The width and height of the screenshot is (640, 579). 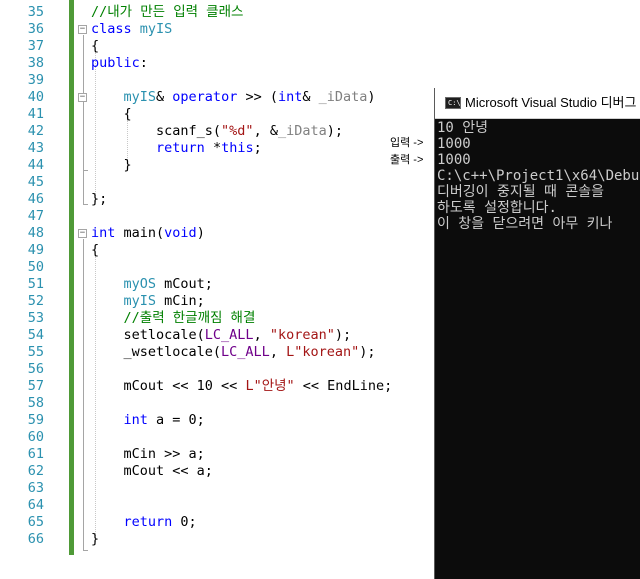 I want to click on code-line: //내가 만든 입력 클래스, so click(x=167, y=12).